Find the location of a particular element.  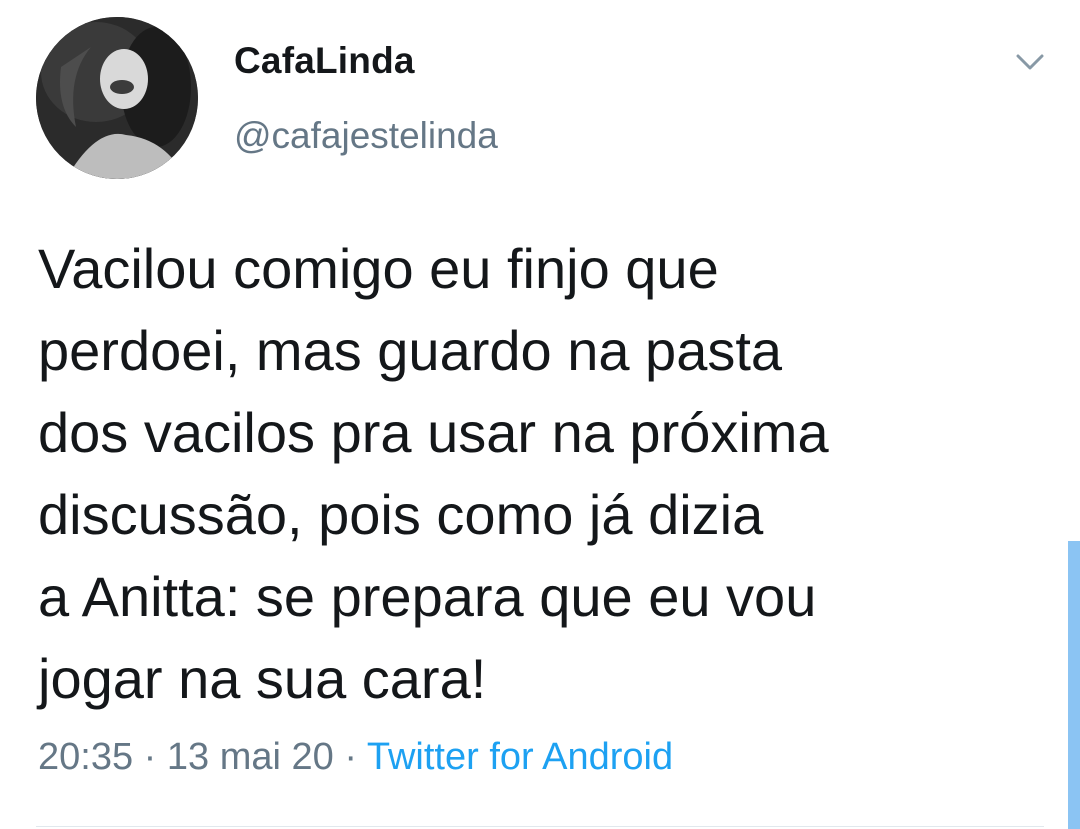

tweet-text-line: perdoei, mas guardo na pasta is located at coordinates (410, 350).